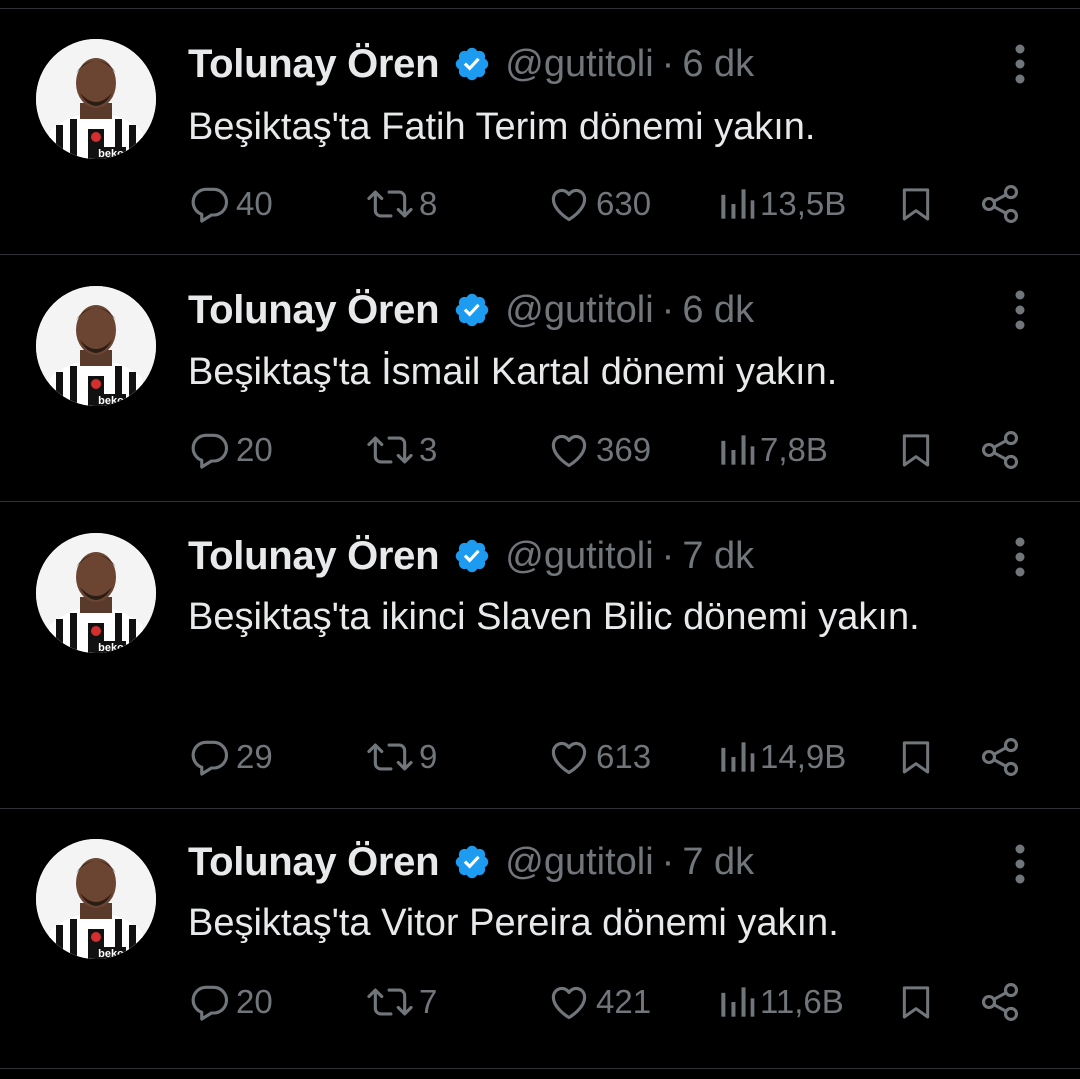 The width and height of the screenshot is (1080, 1079). I want to click on like-count: 421, so click(624, 1001).